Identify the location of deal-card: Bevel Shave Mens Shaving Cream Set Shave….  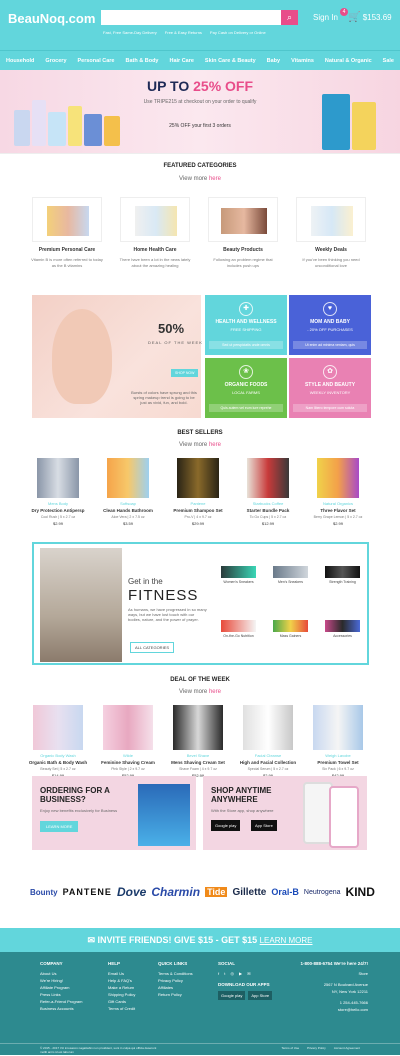
(198, 741).